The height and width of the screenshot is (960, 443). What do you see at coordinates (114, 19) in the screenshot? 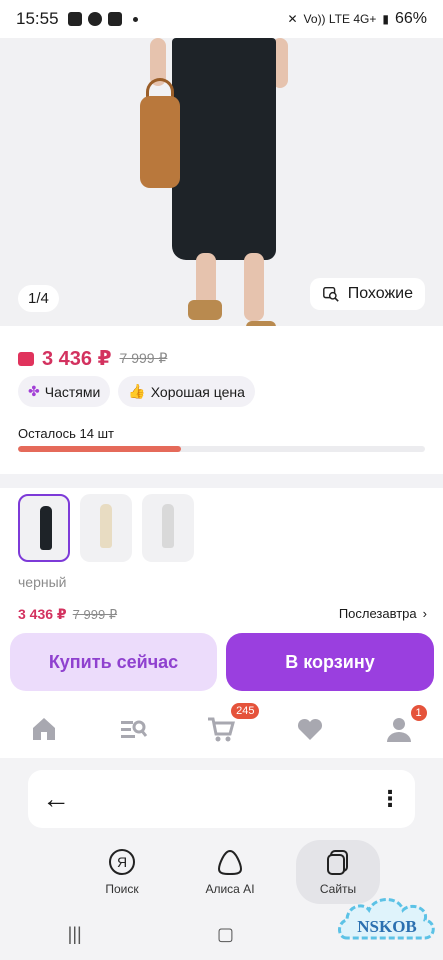
I see `check-icon` at bounding box center [114, 19].